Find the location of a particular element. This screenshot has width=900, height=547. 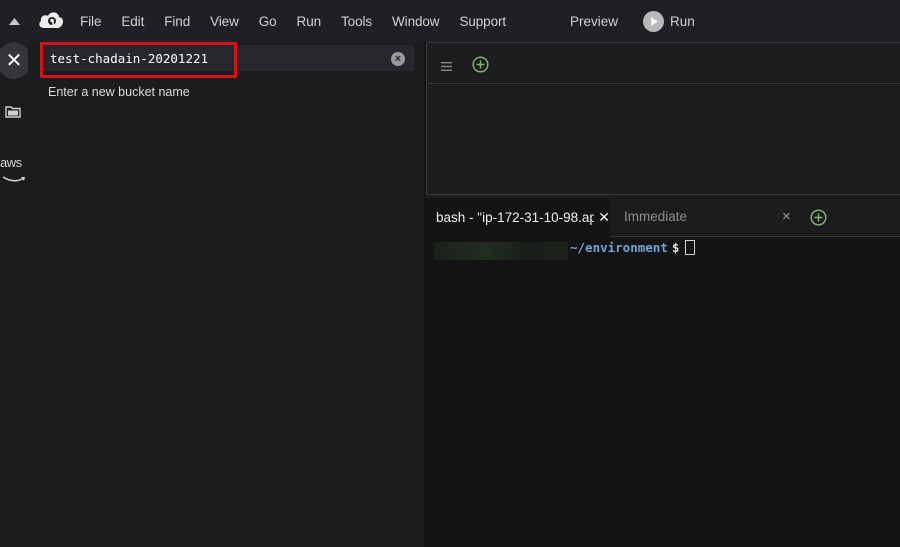

editor-tab-bar is located at coordinates (663, 63).